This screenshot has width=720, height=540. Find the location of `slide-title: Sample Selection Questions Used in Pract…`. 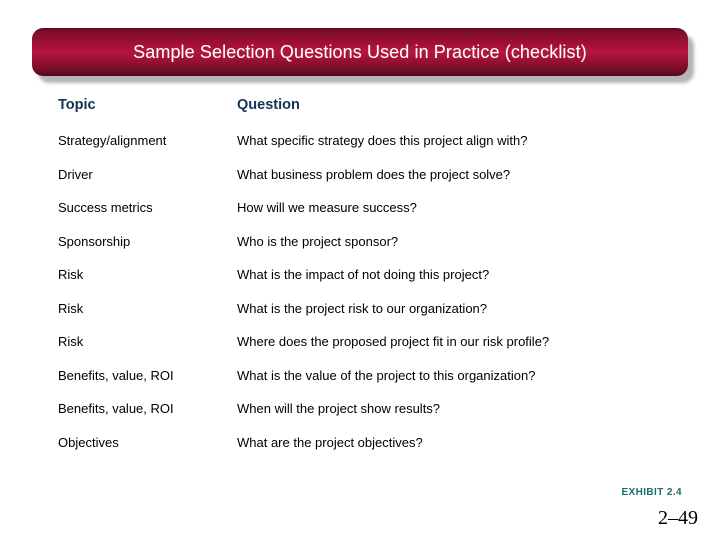

slide-title: Sample Selection Questions Used in Pract… is located at coordinates (360, 52).